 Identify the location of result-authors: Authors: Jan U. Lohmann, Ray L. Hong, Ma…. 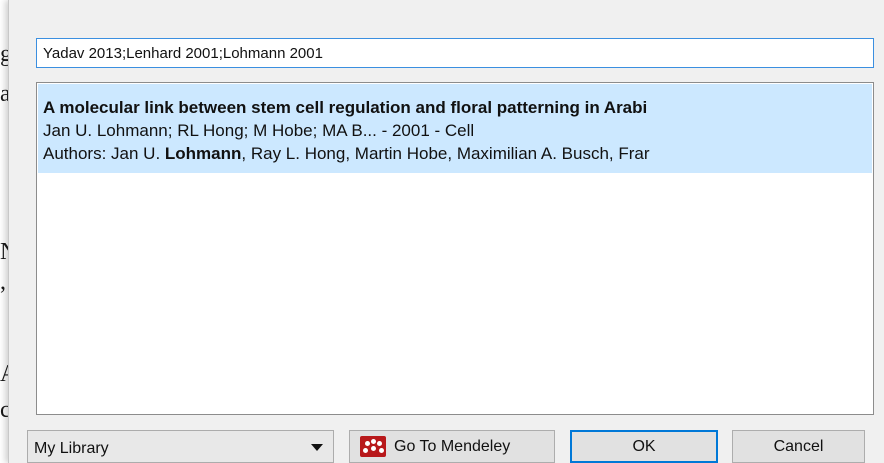
(457, 153).